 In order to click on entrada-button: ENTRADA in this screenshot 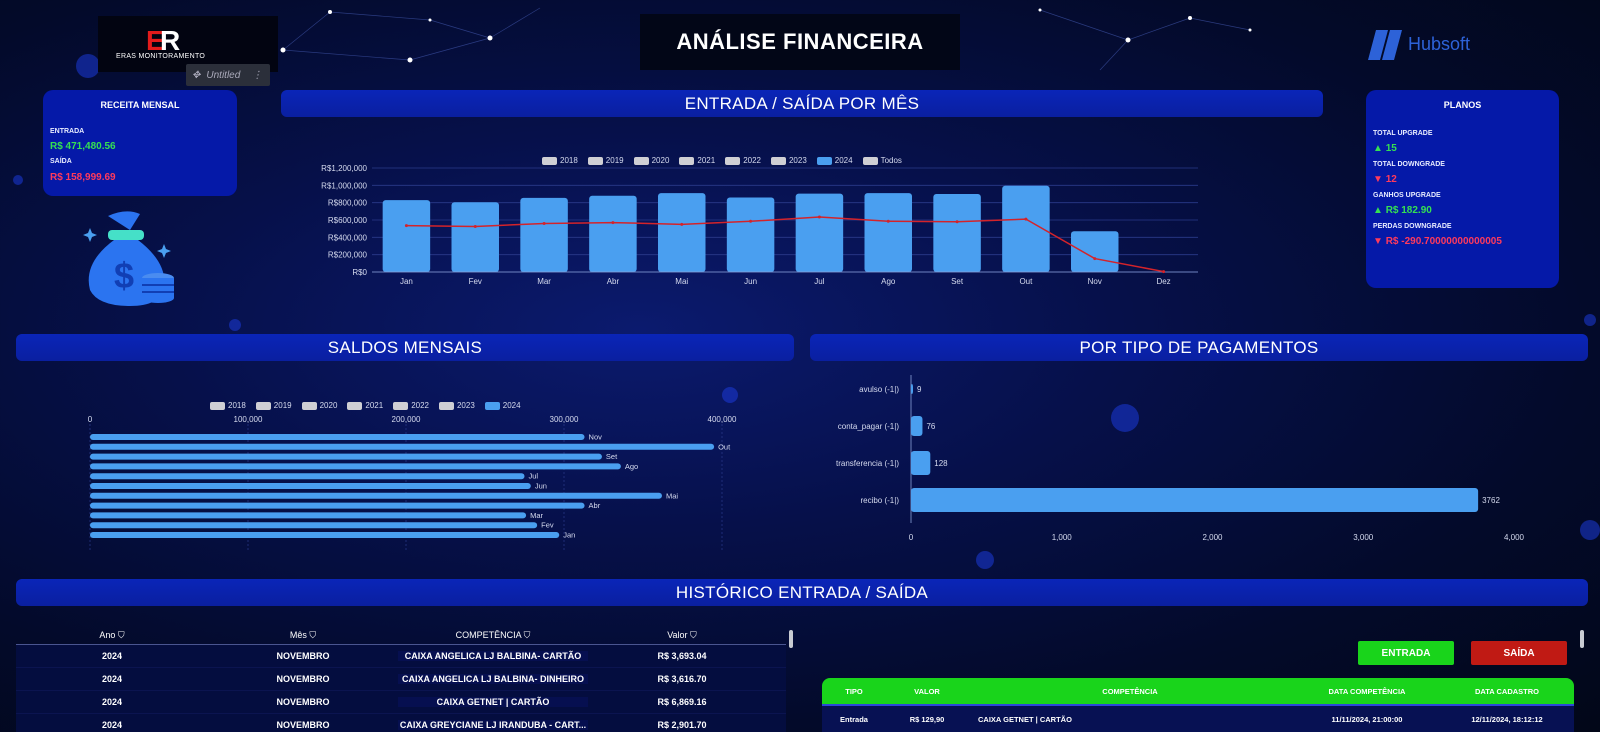, I will do `click(1406, 653)`.